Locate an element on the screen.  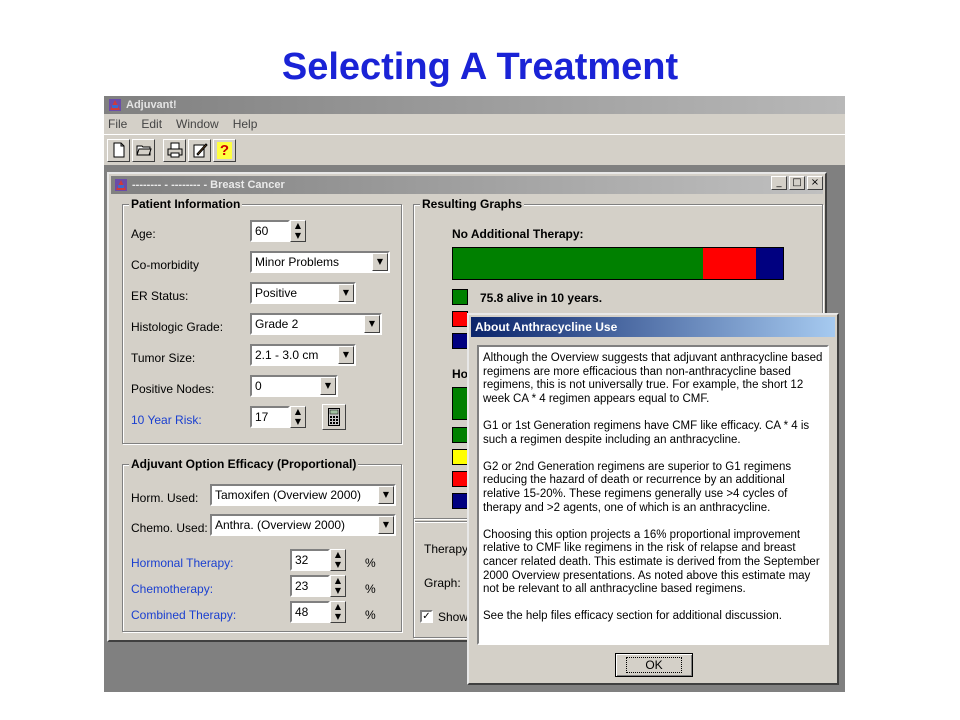
new-file-icon is located at coordinates (118, 150).